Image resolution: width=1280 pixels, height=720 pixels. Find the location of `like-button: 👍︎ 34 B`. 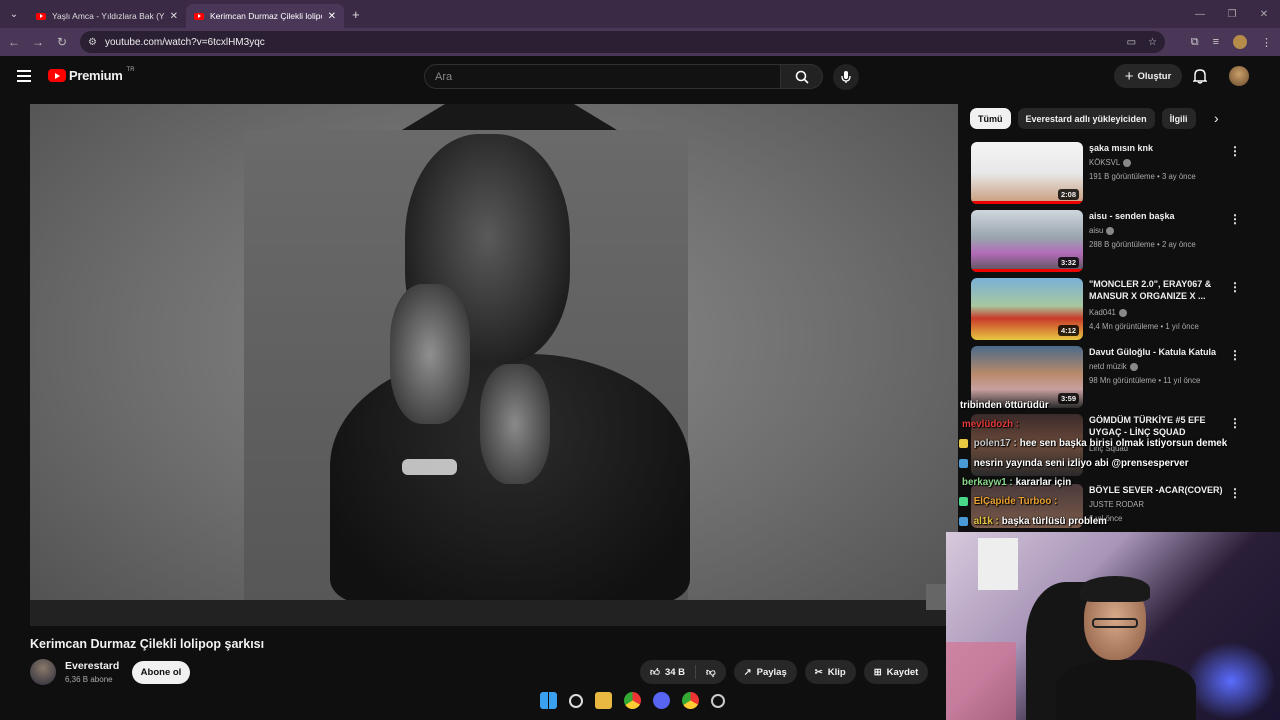

like-button: 👍︎ 34 B is located at coordinates (667, 672).